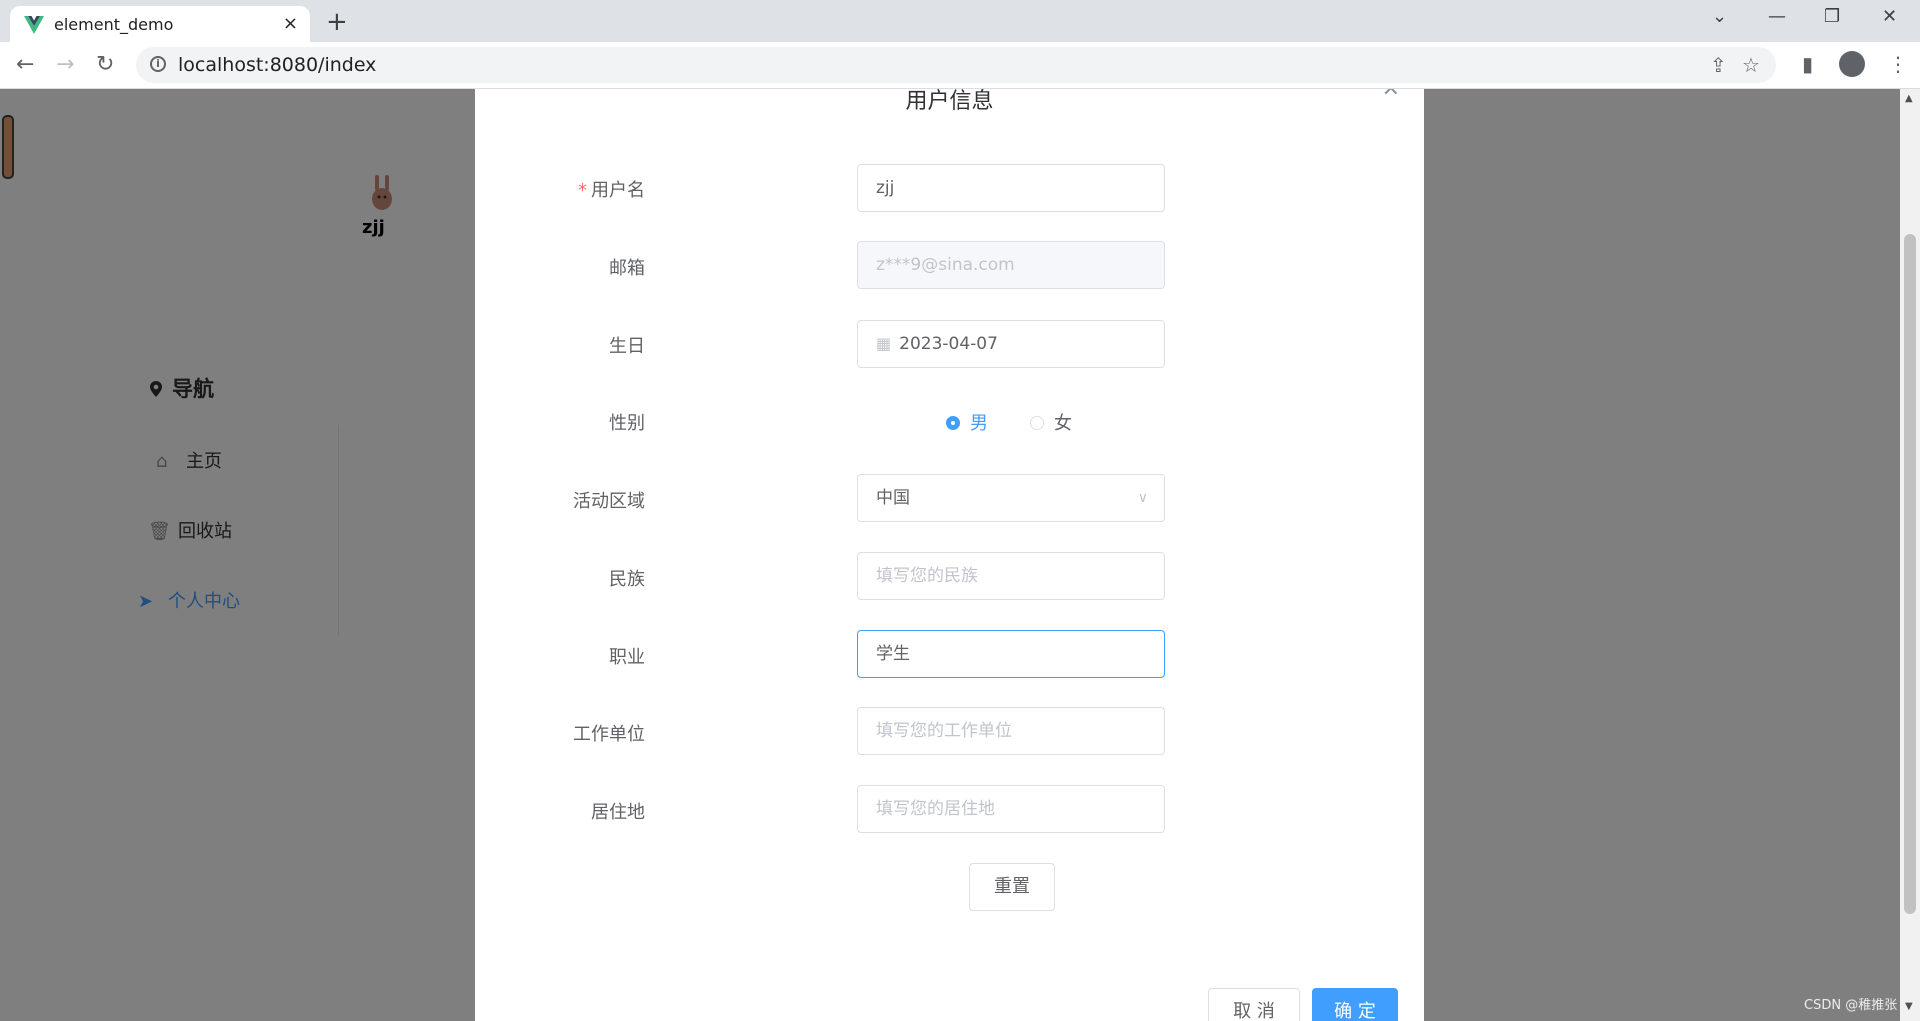 The height and width of the screenshot is (1021, 1920). What do you see at coordinates (1852, 64) in the screenshot?
I see `profile-avatar-icon` at bounding box center [1852, 64].